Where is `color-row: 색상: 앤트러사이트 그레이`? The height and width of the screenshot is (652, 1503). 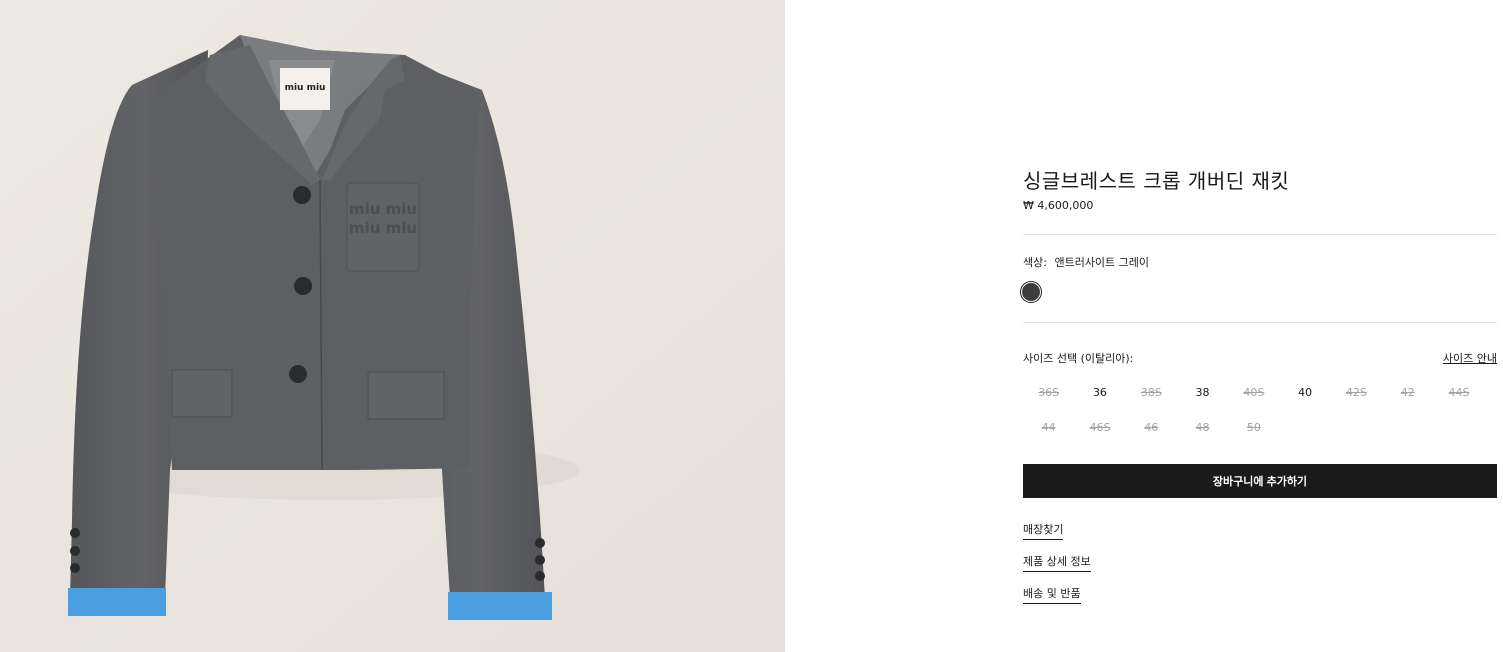 color-row: 색상: 앤트러사이트 그레이 is located at coordinates (1086, 262).